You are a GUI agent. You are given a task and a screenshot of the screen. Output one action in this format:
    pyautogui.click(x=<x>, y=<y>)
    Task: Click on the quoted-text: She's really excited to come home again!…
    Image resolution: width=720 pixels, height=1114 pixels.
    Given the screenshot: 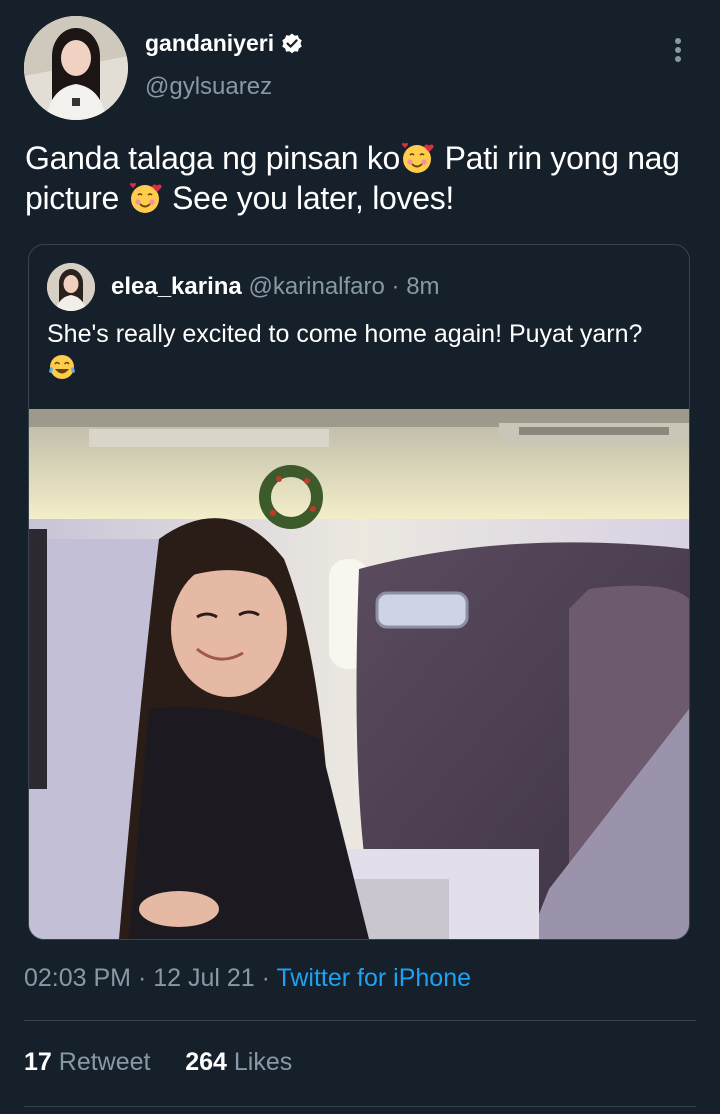 What is the action you would take?
    pyautogui.click(x=357, y=351)
    